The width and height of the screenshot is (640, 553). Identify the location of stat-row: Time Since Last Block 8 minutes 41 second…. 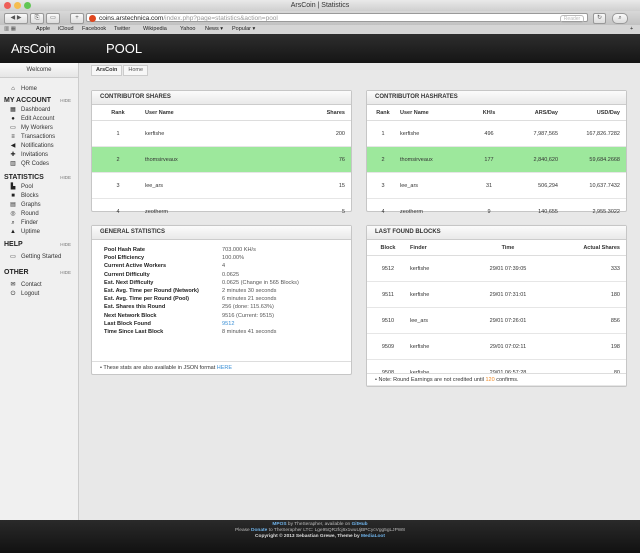
(190, 332).